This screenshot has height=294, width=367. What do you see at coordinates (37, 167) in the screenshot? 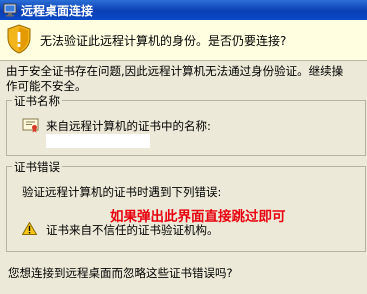
I see `certificate-errors-legend: 证书错误` at bounding box center [37, 167].